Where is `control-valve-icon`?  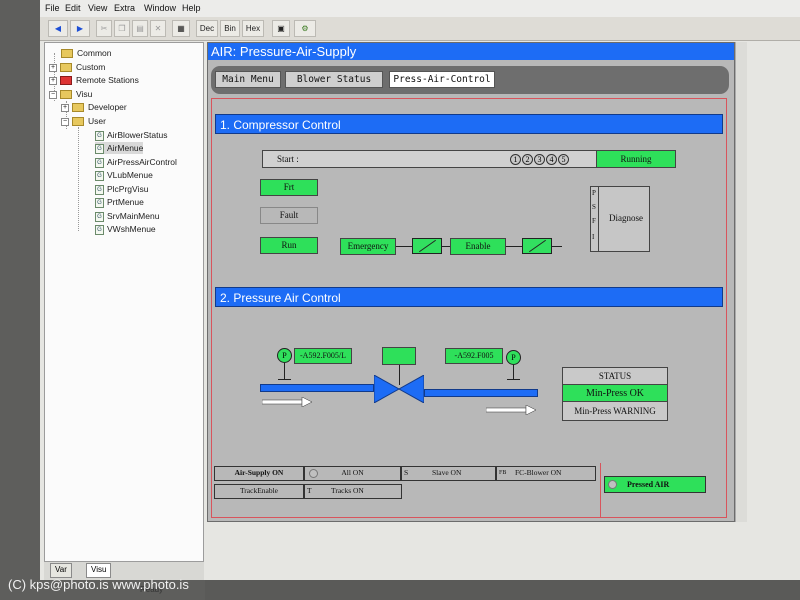
control-valve-icon is located at coordinates (399, 389).